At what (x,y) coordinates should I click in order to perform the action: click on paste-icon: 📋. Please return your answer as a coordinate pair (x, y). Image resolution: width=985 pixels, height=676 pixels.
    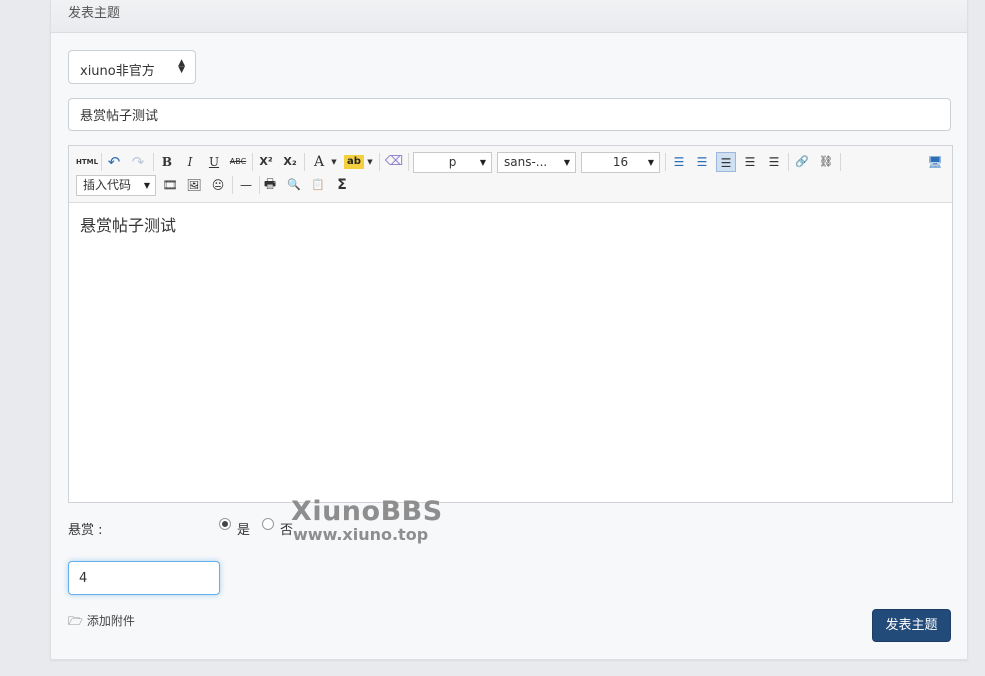
    Looking at the image, I should click on (318, 185).